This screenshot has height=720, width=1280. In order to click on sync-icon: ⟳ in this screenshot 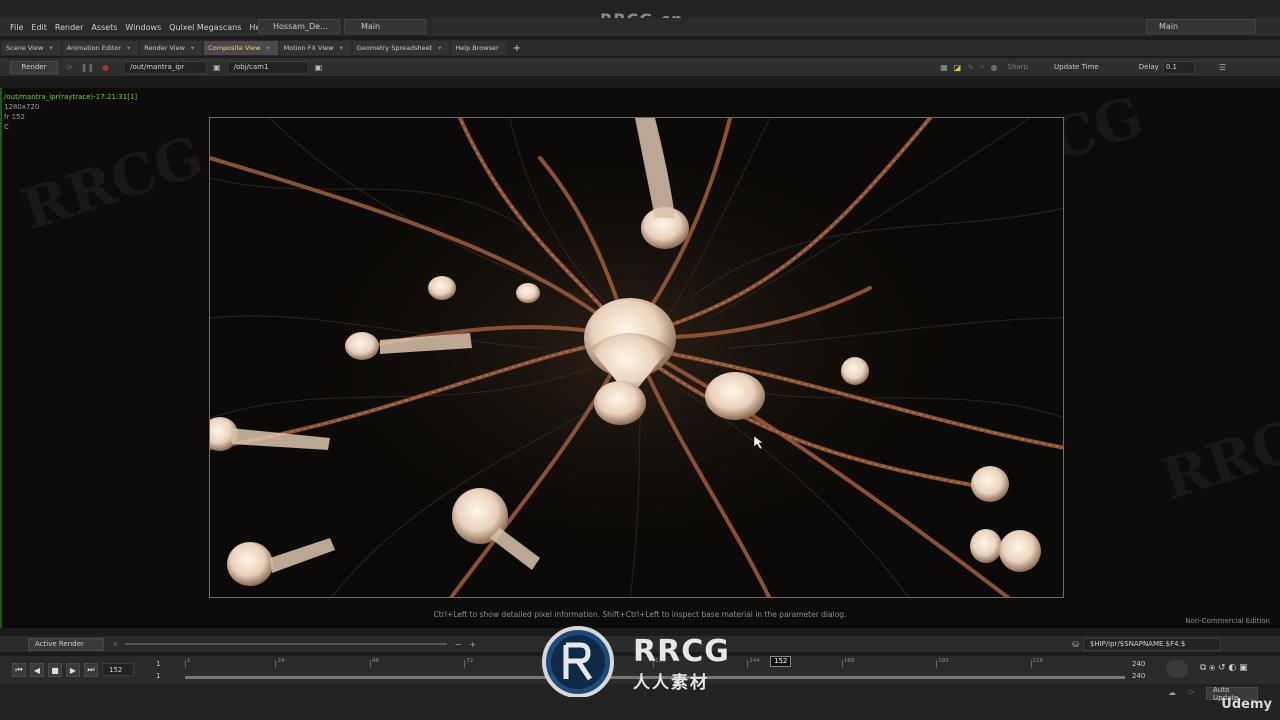, I will do `click(1191, 692)`.